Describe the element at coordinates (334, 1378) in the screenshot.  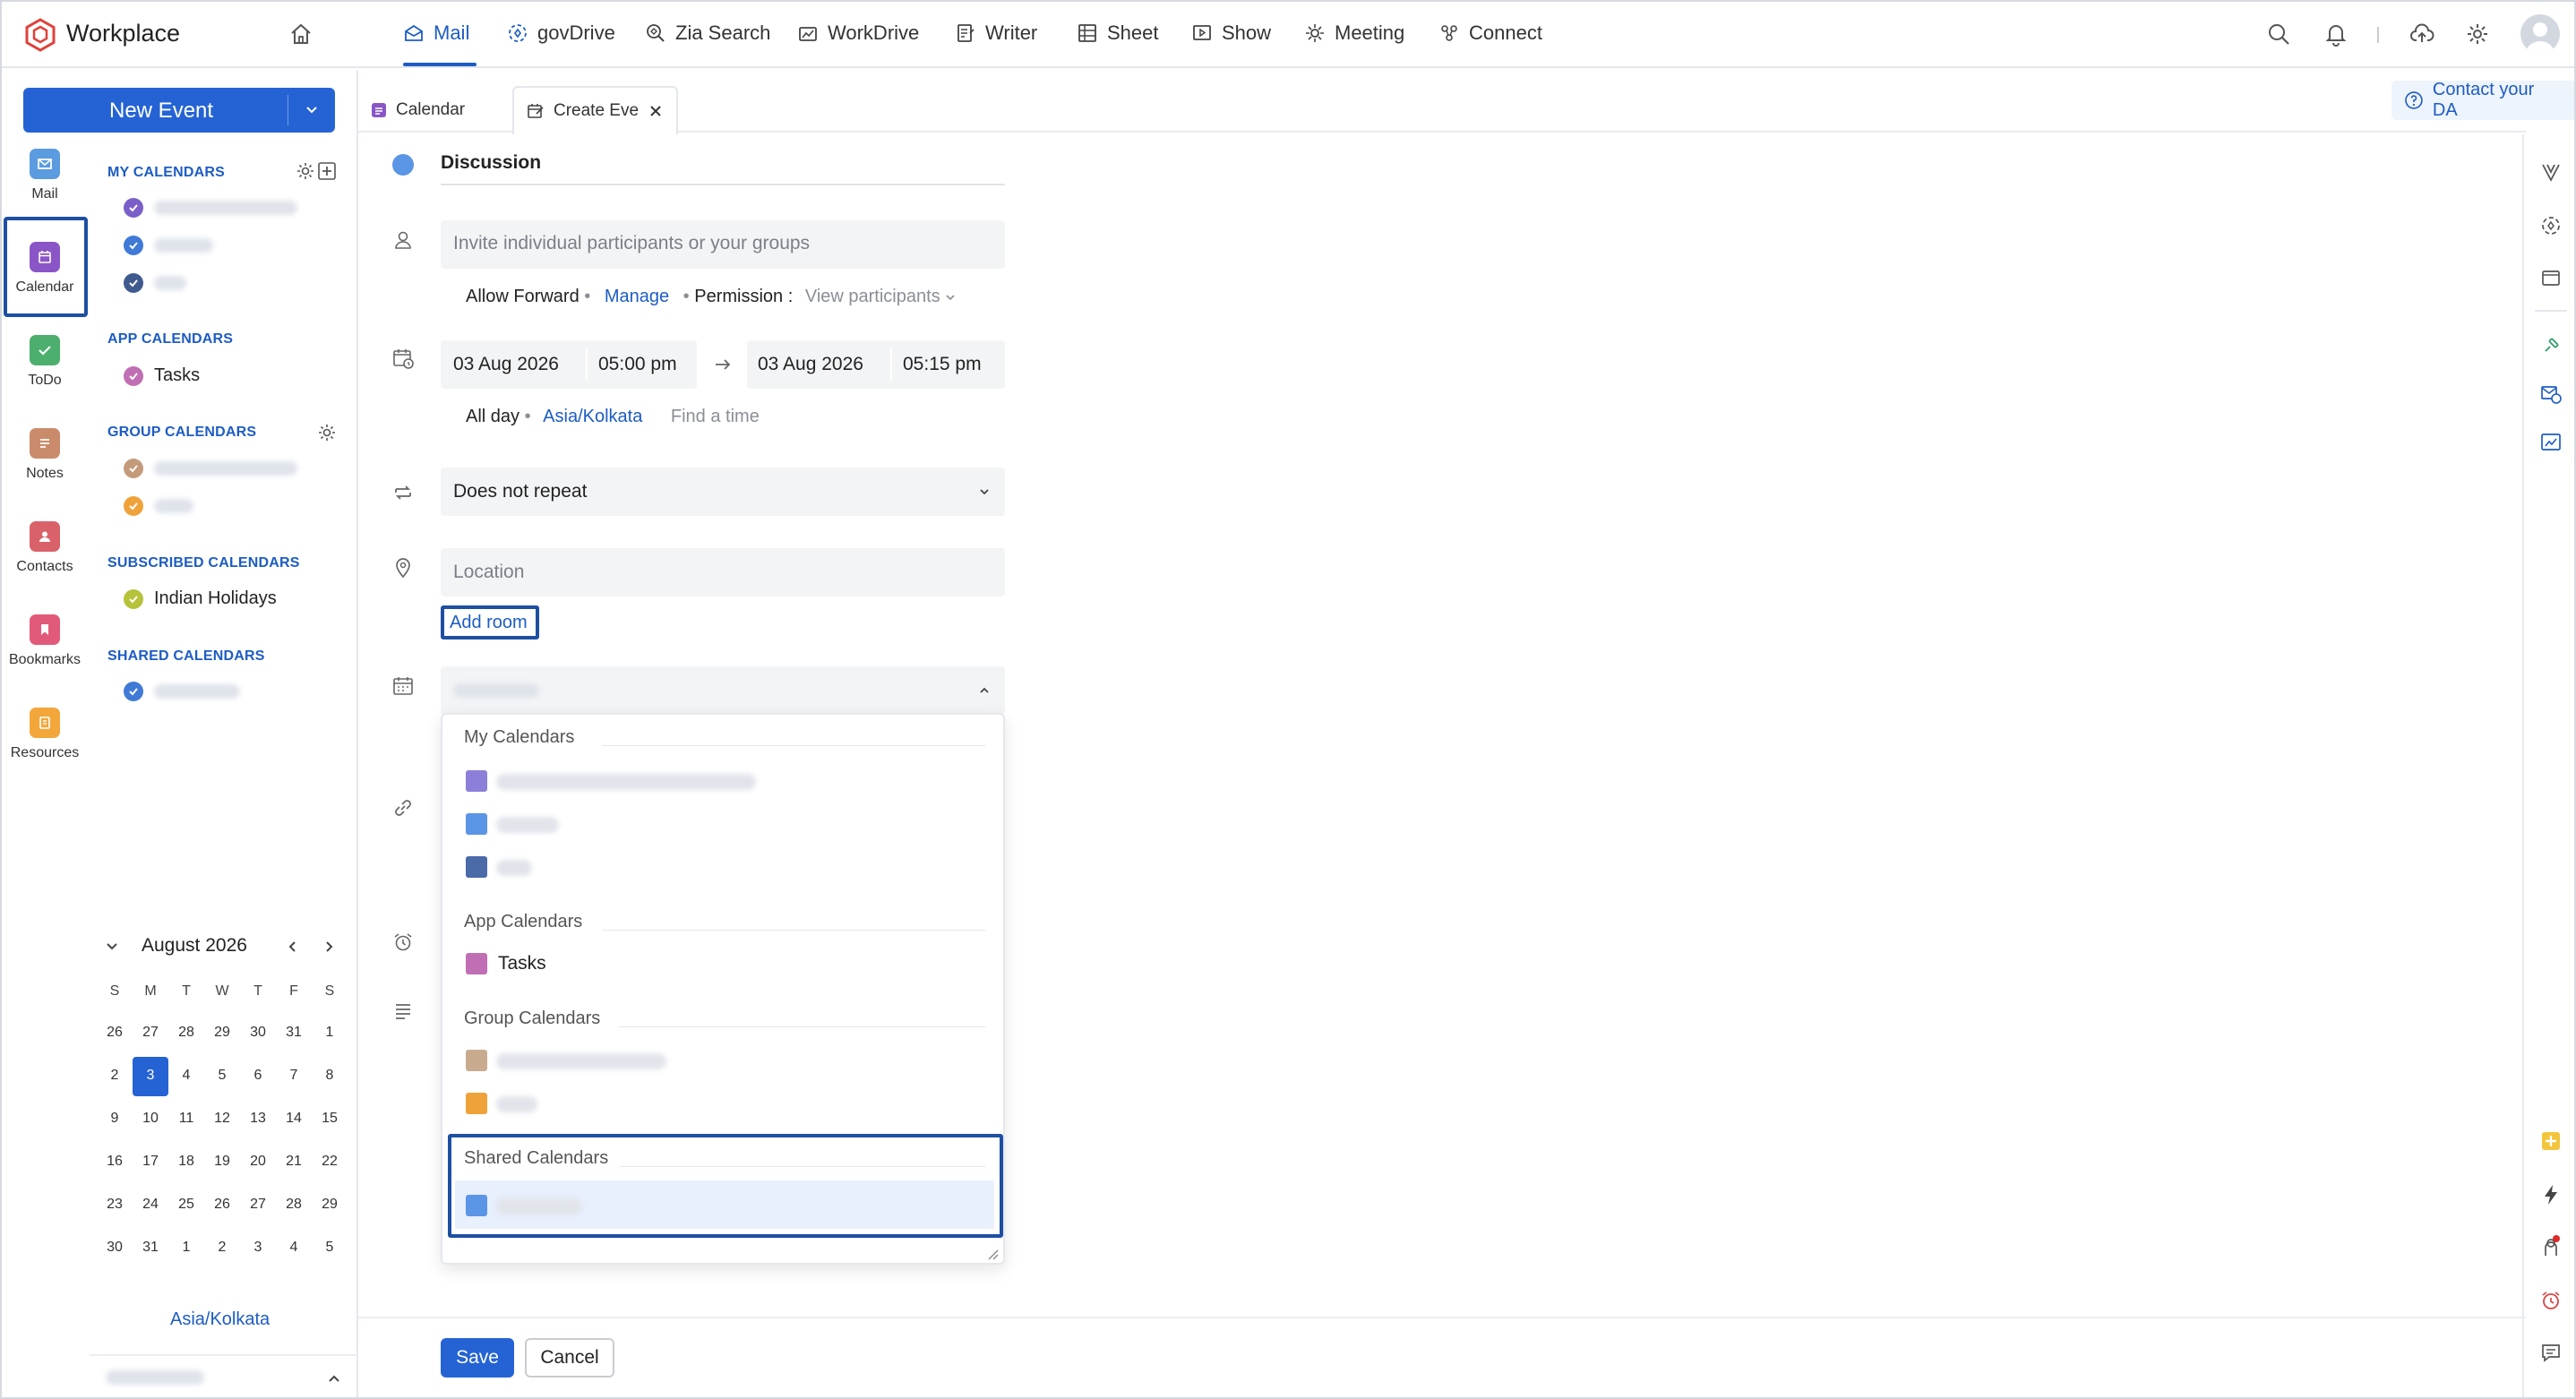
I see `chevron-up-icon` at that location.